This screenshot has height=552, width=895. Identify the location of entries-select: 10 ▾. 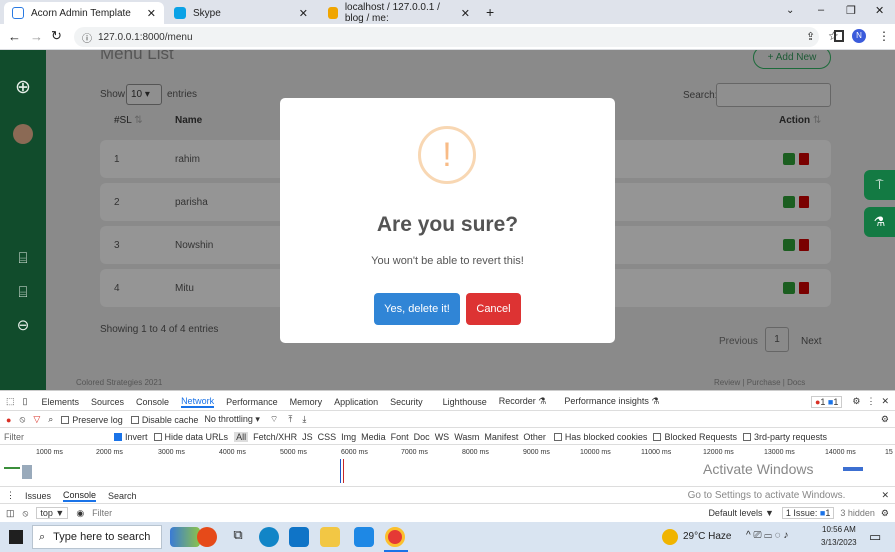
(144, 94).